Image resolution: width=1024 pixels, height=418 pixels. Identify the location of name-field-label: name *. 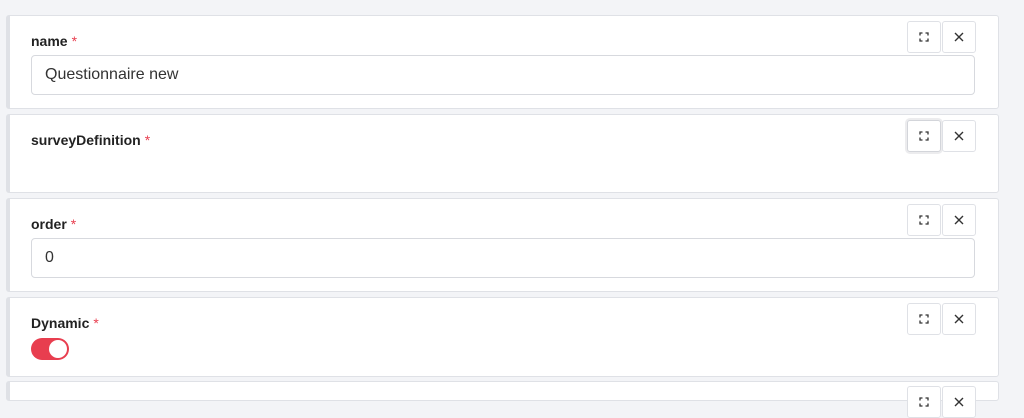
(54, 41).